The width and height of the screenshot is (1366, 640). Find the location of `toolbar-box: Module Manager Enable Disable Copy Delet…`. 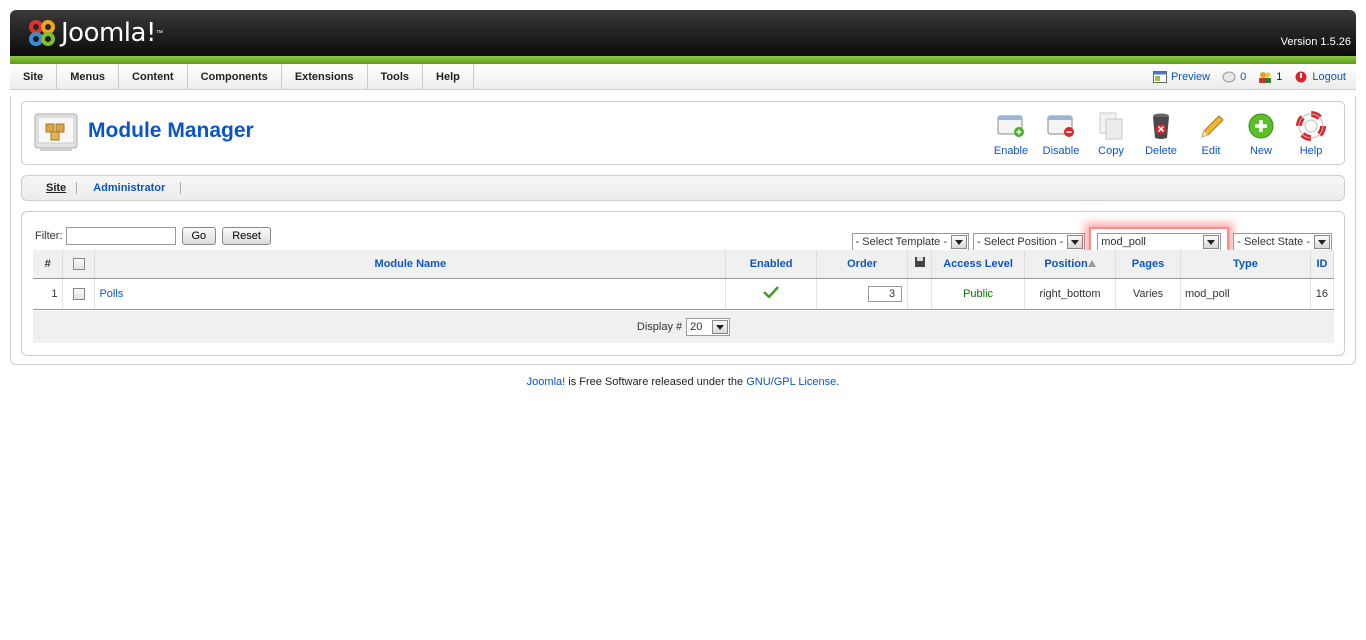

toolbar-box: Module Manager Enable Disable Copy Delet… is located at coordinates (683, 133).